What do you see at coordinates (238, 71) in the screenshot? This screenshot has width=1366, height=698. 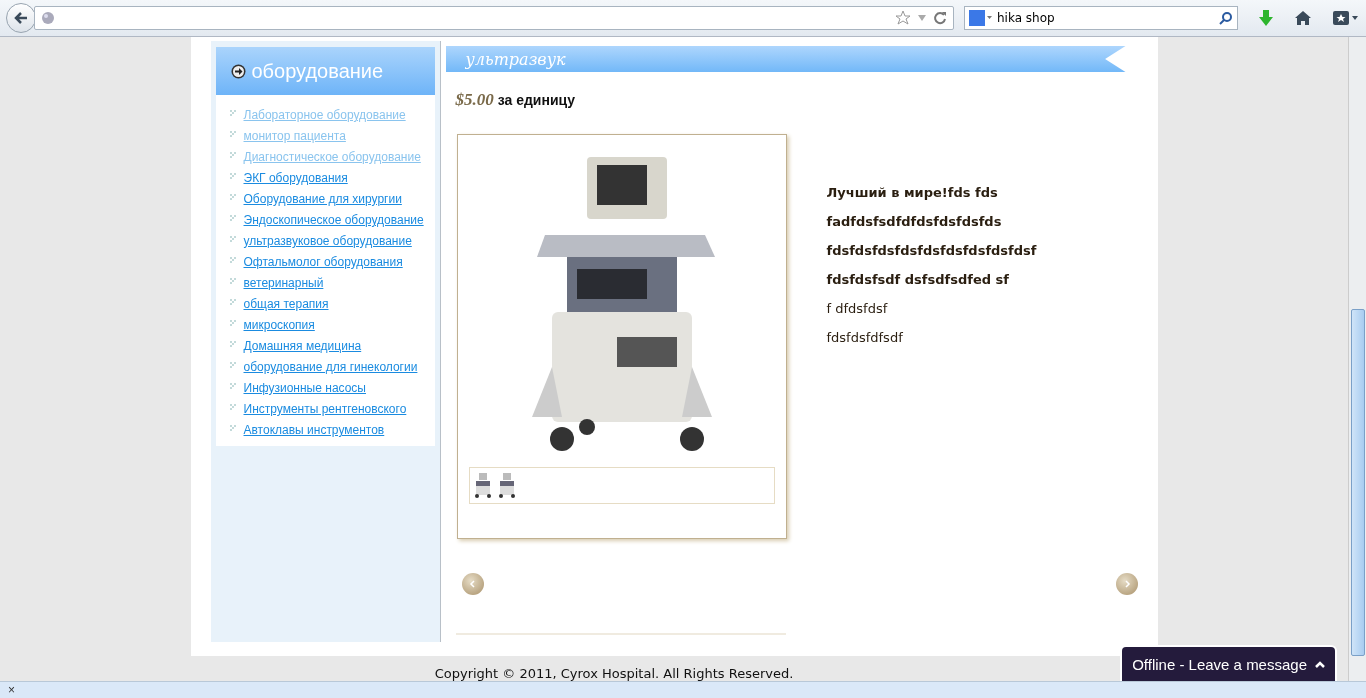 I see `arrow-circle-icon` at bounding box center [238, 71].